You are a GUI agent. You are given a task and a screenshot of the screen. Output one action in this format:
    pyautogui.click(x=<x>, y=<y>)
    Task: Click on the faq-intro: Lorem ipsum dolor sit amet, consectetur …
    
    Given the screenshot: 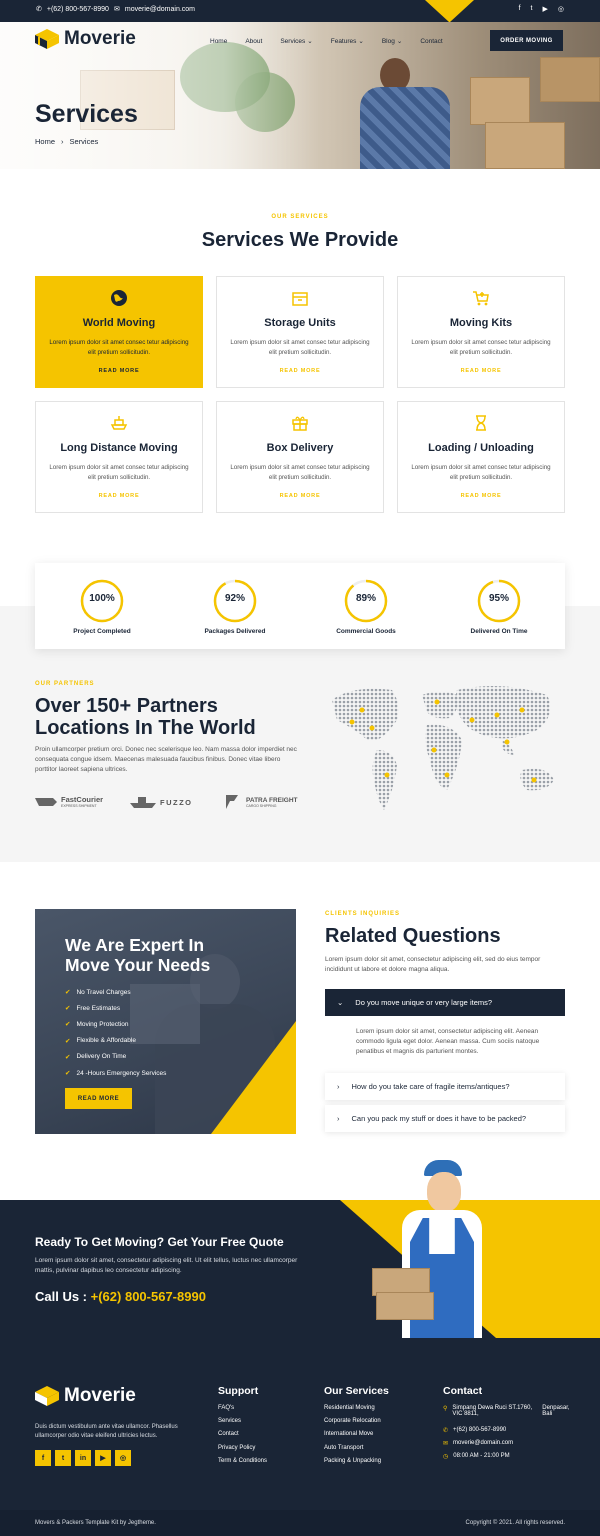 What is the action you would take?
    pyautogui.click(x=433, y=964)
    